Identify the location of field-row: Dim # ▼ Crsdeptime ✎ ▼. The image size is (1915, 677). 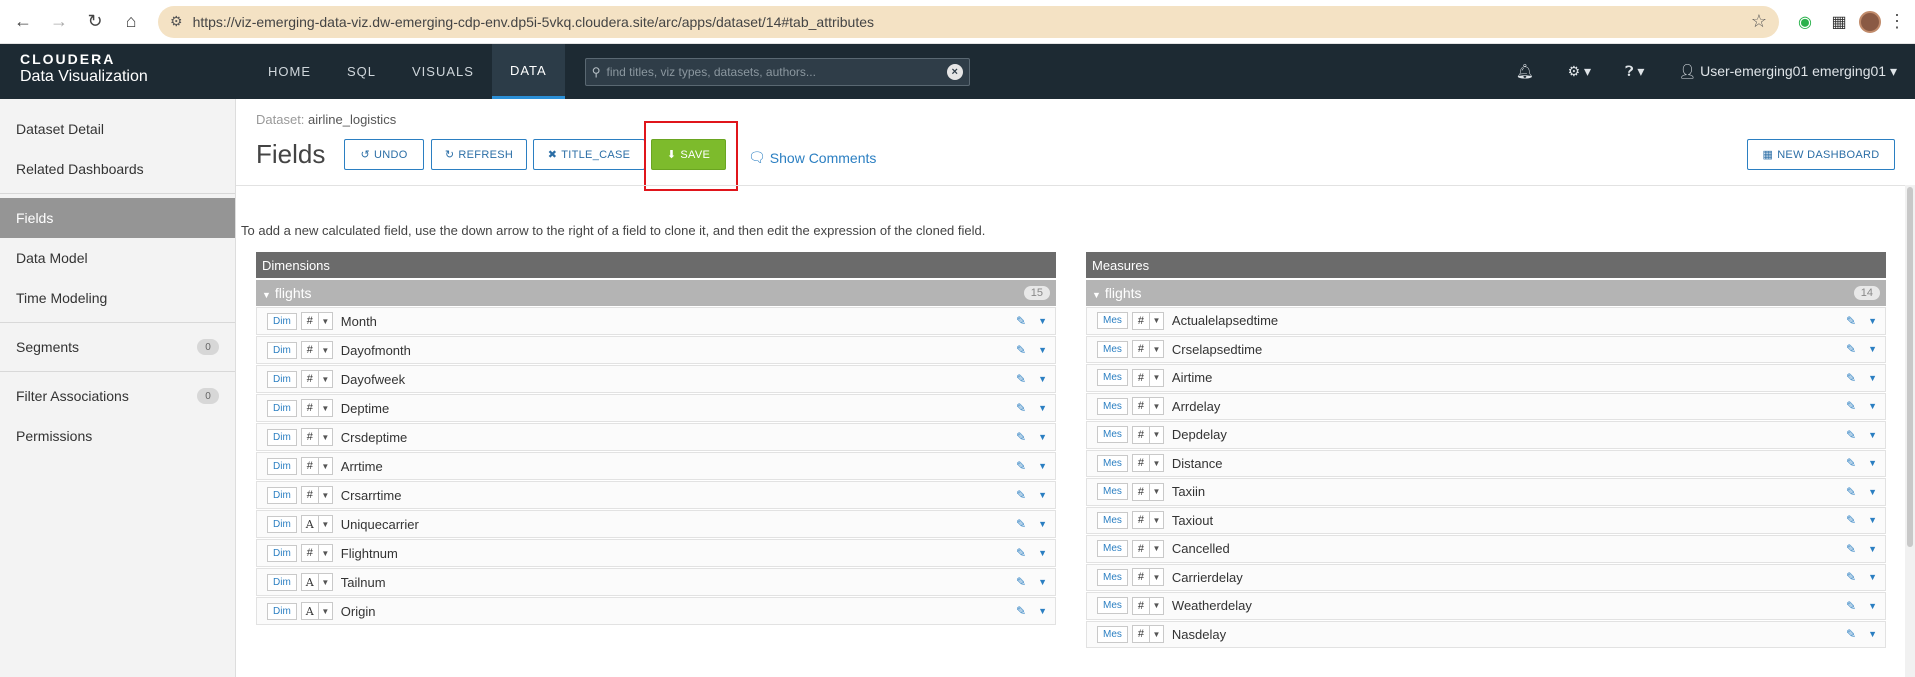
(656, 437).